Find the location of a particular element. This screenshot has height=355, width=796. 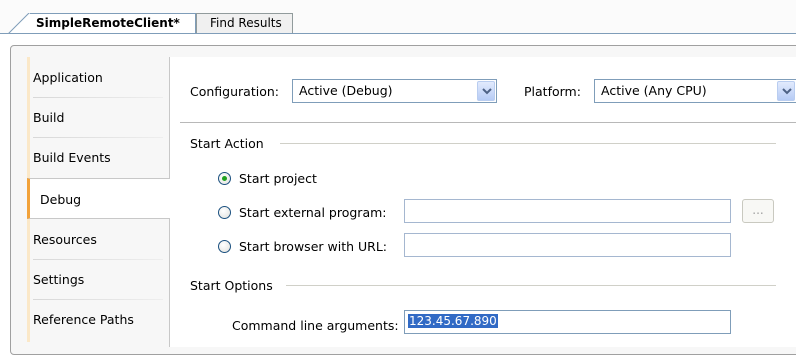

nav-item-label: Resources is located at coordinates (65, 239).